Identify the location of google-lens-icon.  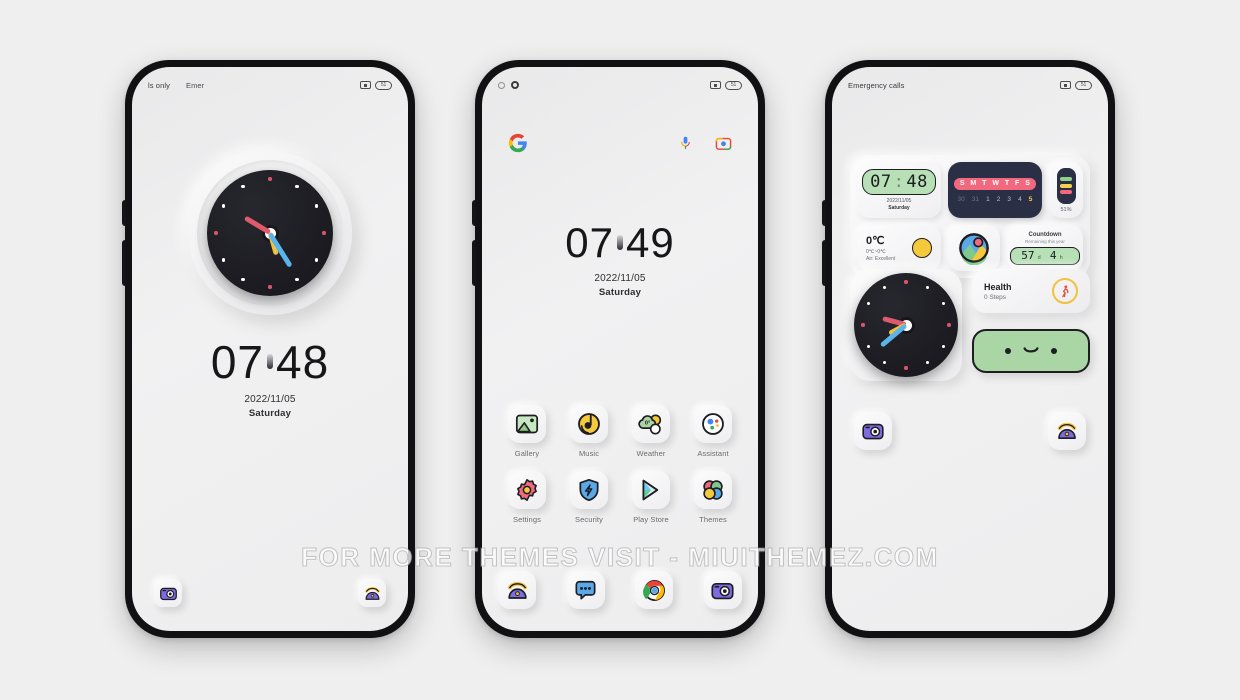
(723, 143).